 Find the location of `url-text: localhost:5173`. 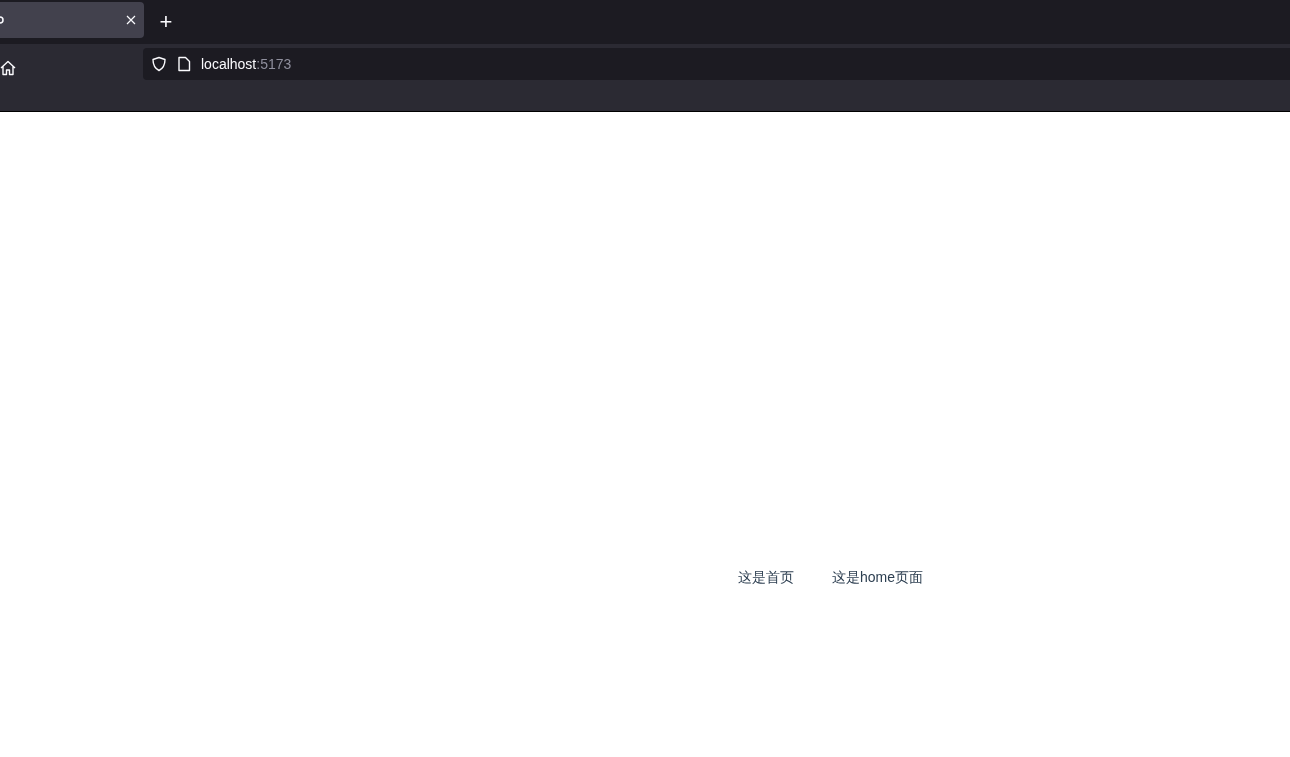

url-text: localhost:5173 is located at coordinates (246, 64).